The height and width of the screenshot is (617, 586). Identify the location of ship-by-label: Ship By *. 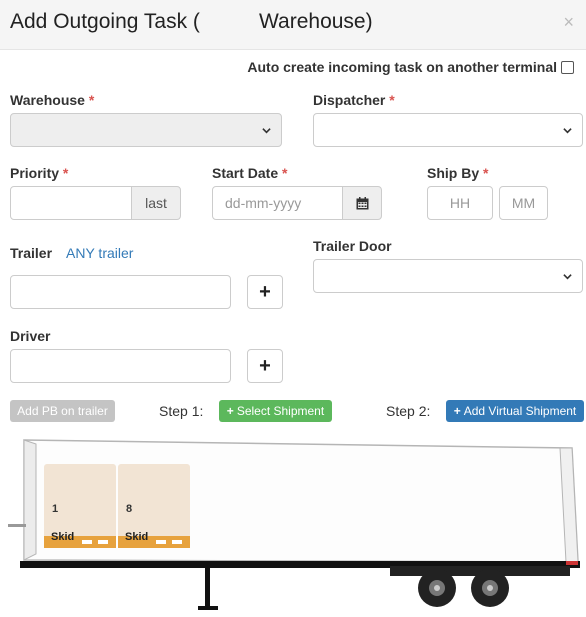
(457, 173).